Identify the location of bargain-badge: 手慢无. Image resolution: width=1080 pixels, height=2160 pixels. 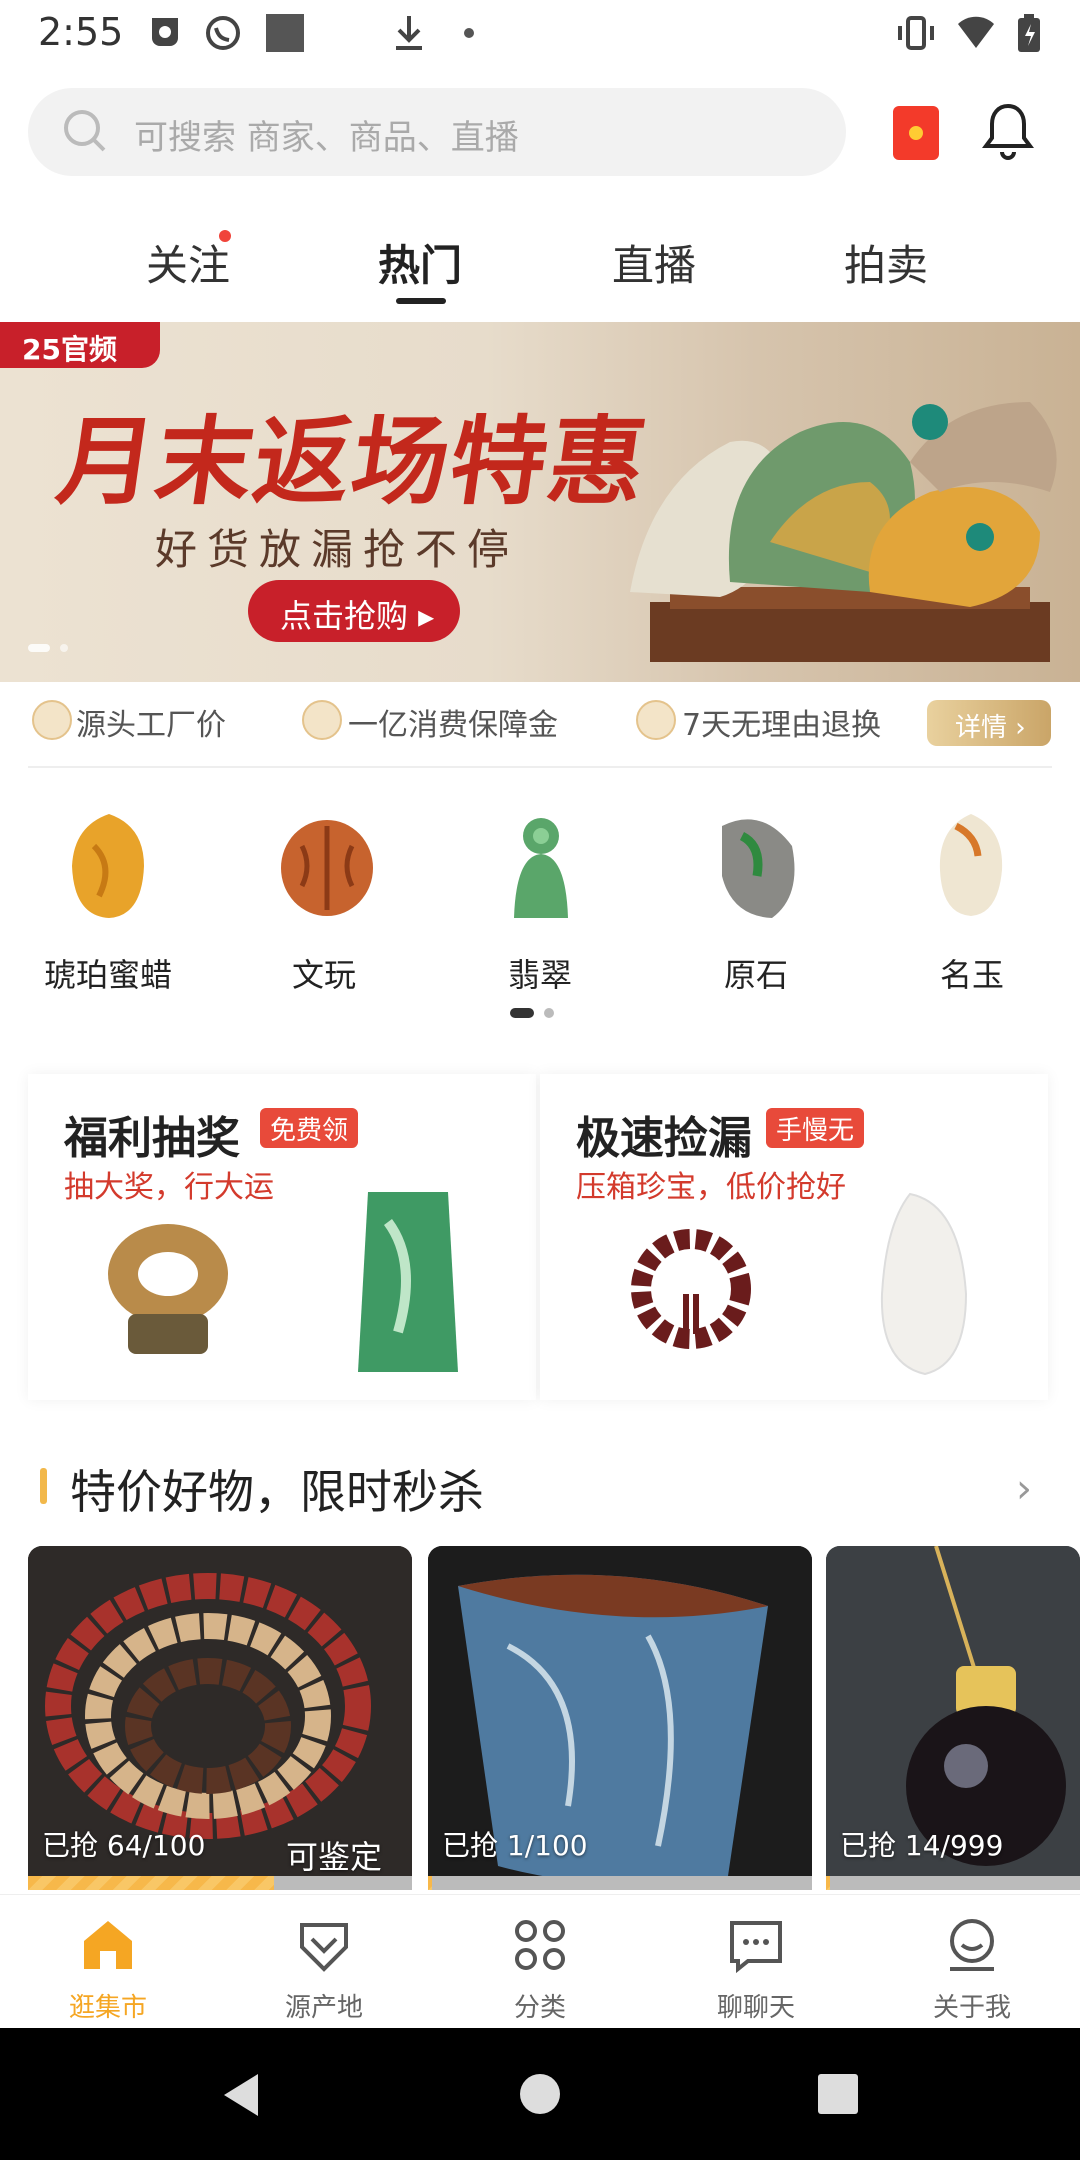
(815, 1128).